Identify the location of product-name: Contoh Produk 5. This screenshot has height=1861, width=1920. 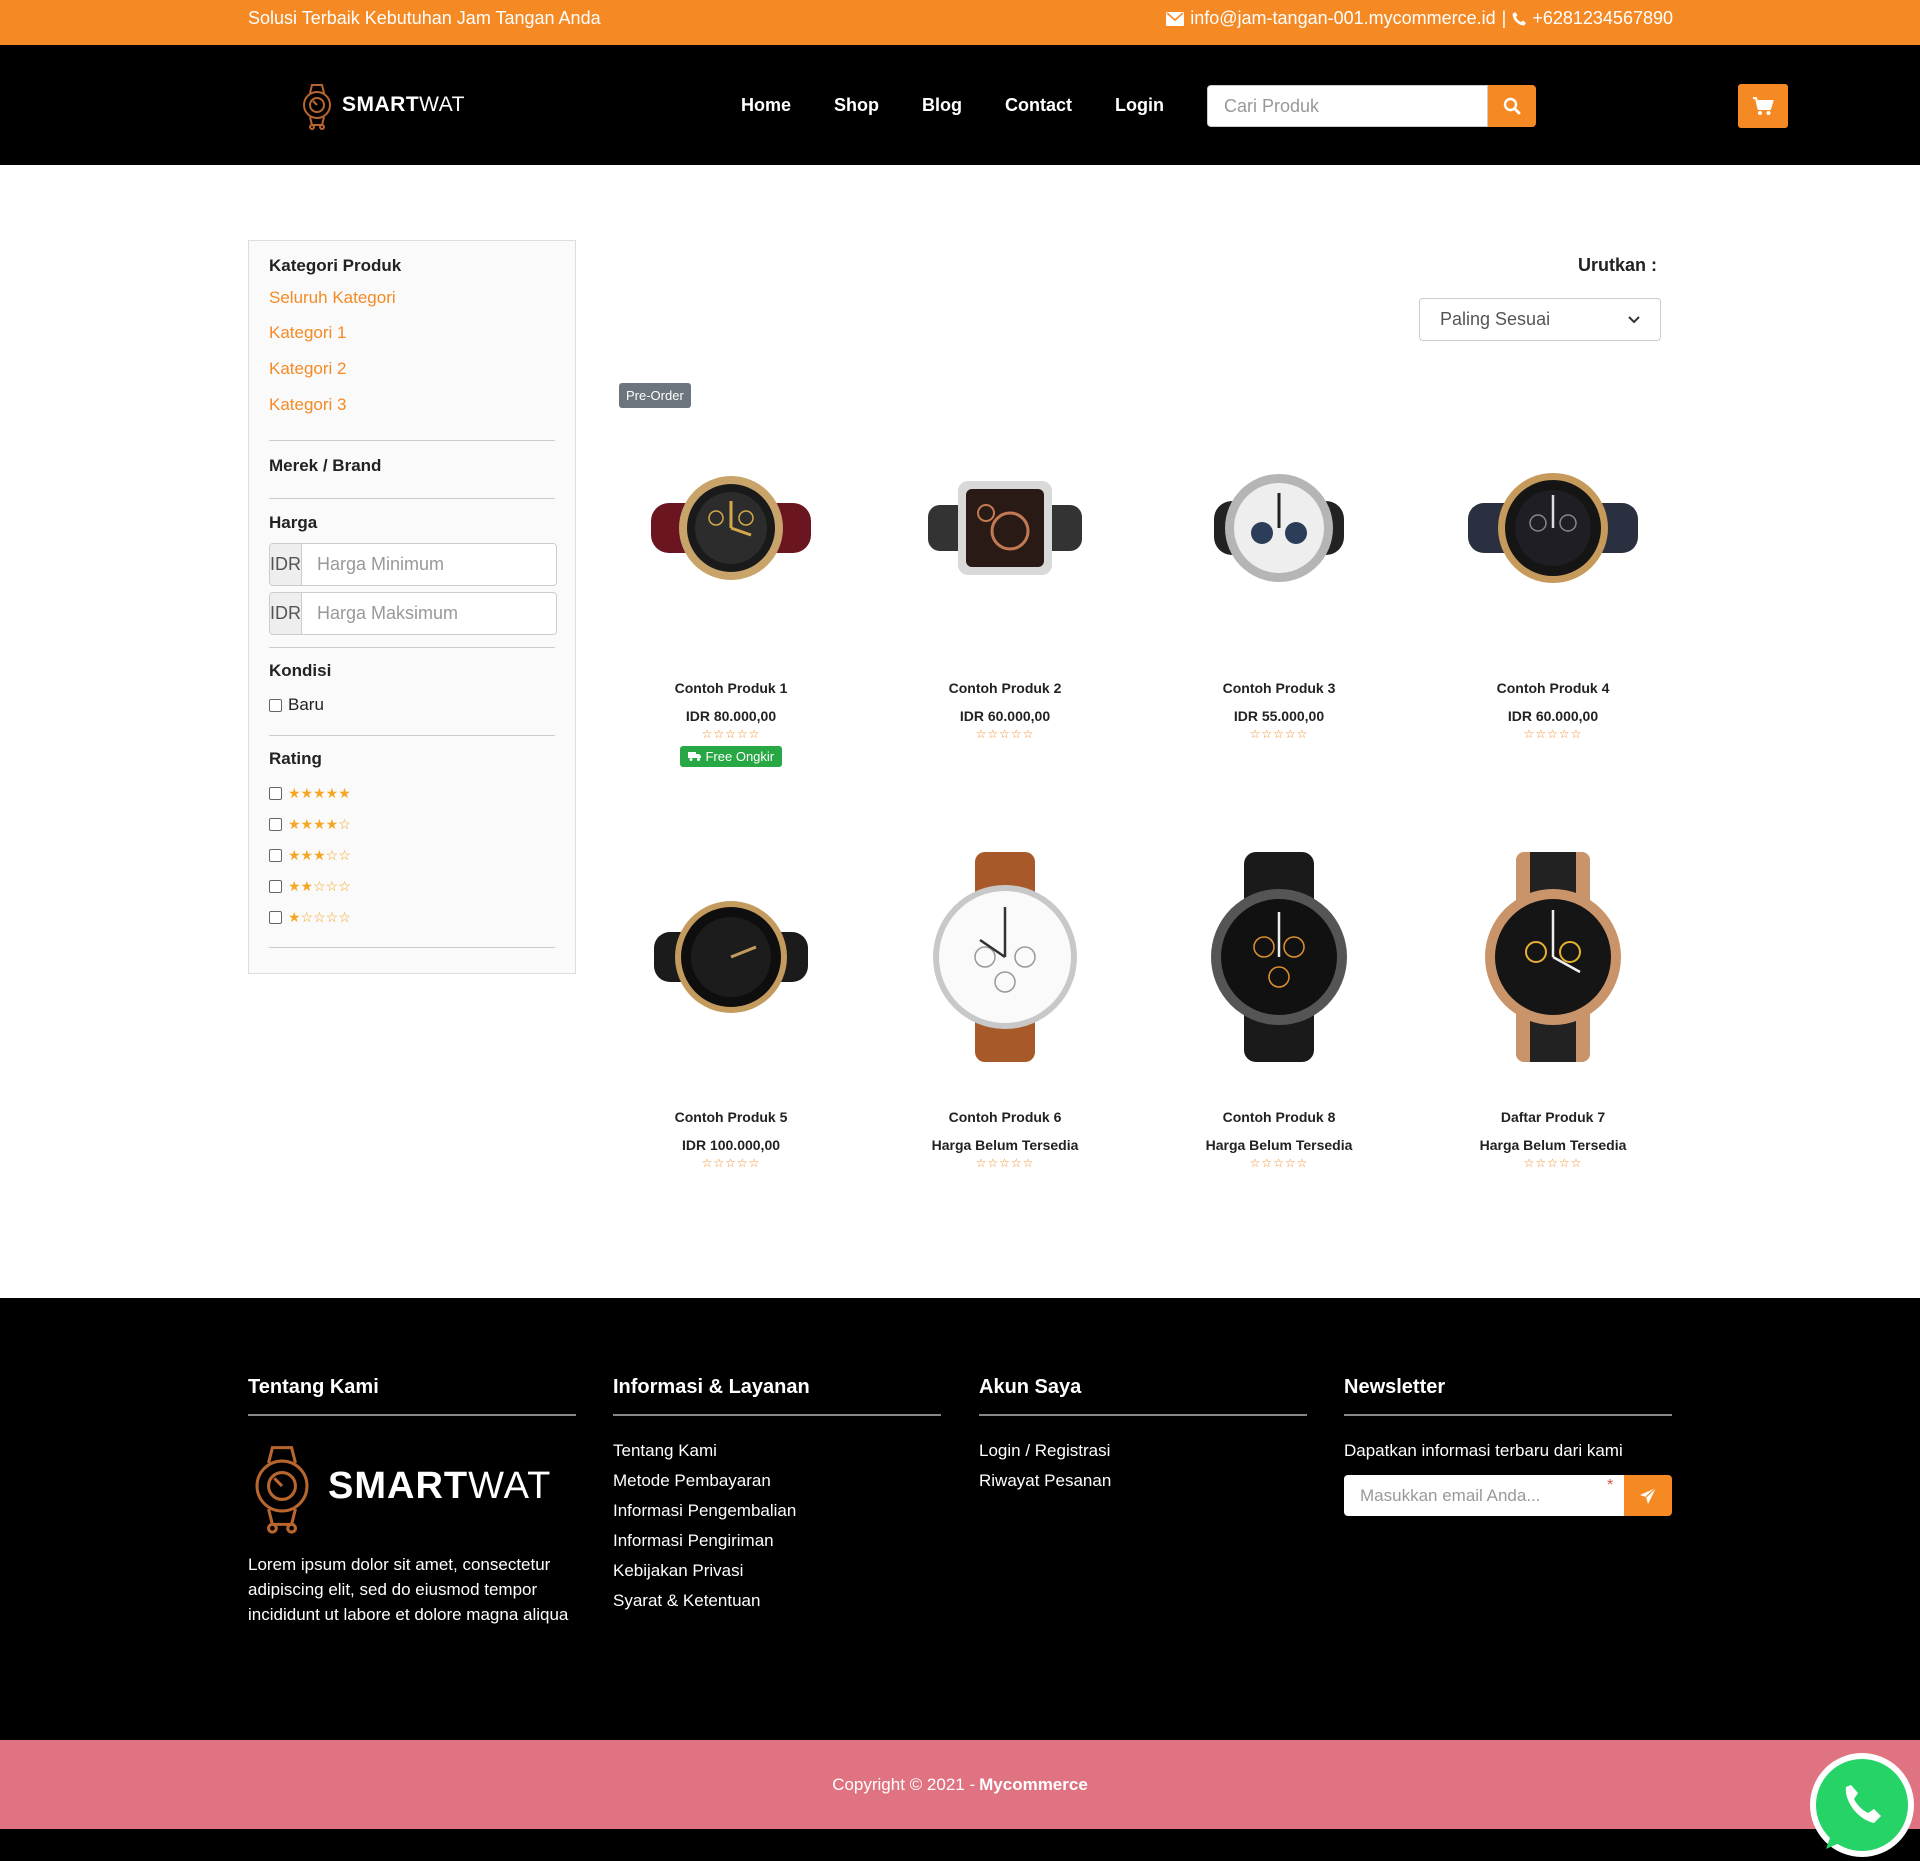
(731, 1117).